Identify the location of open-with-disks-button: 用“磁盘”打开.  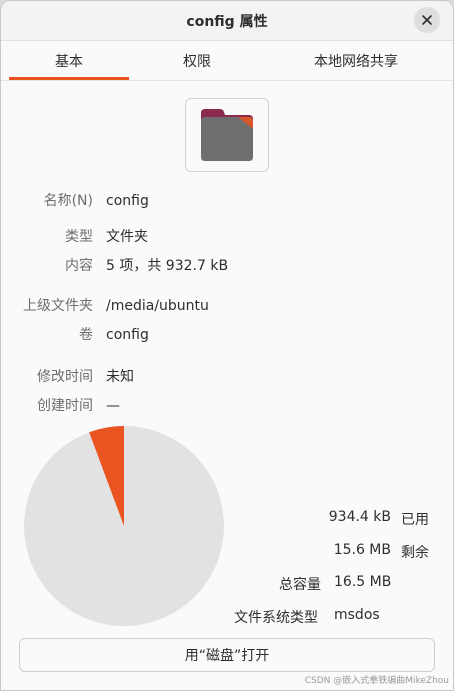
(227, 655).